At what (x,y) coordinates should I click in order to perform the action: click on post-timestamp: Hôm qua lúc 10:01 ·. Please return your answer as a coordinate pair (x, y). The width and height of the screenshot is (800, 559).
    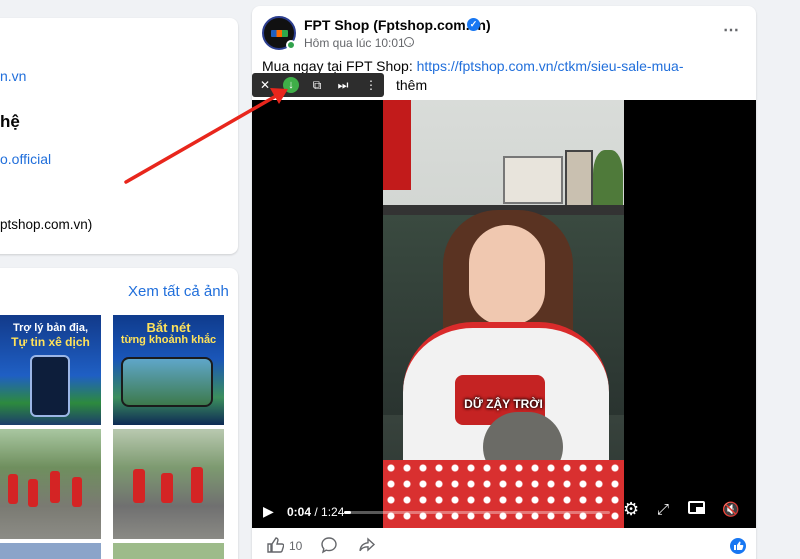
    Looking at the image, I should click on (358, 43).